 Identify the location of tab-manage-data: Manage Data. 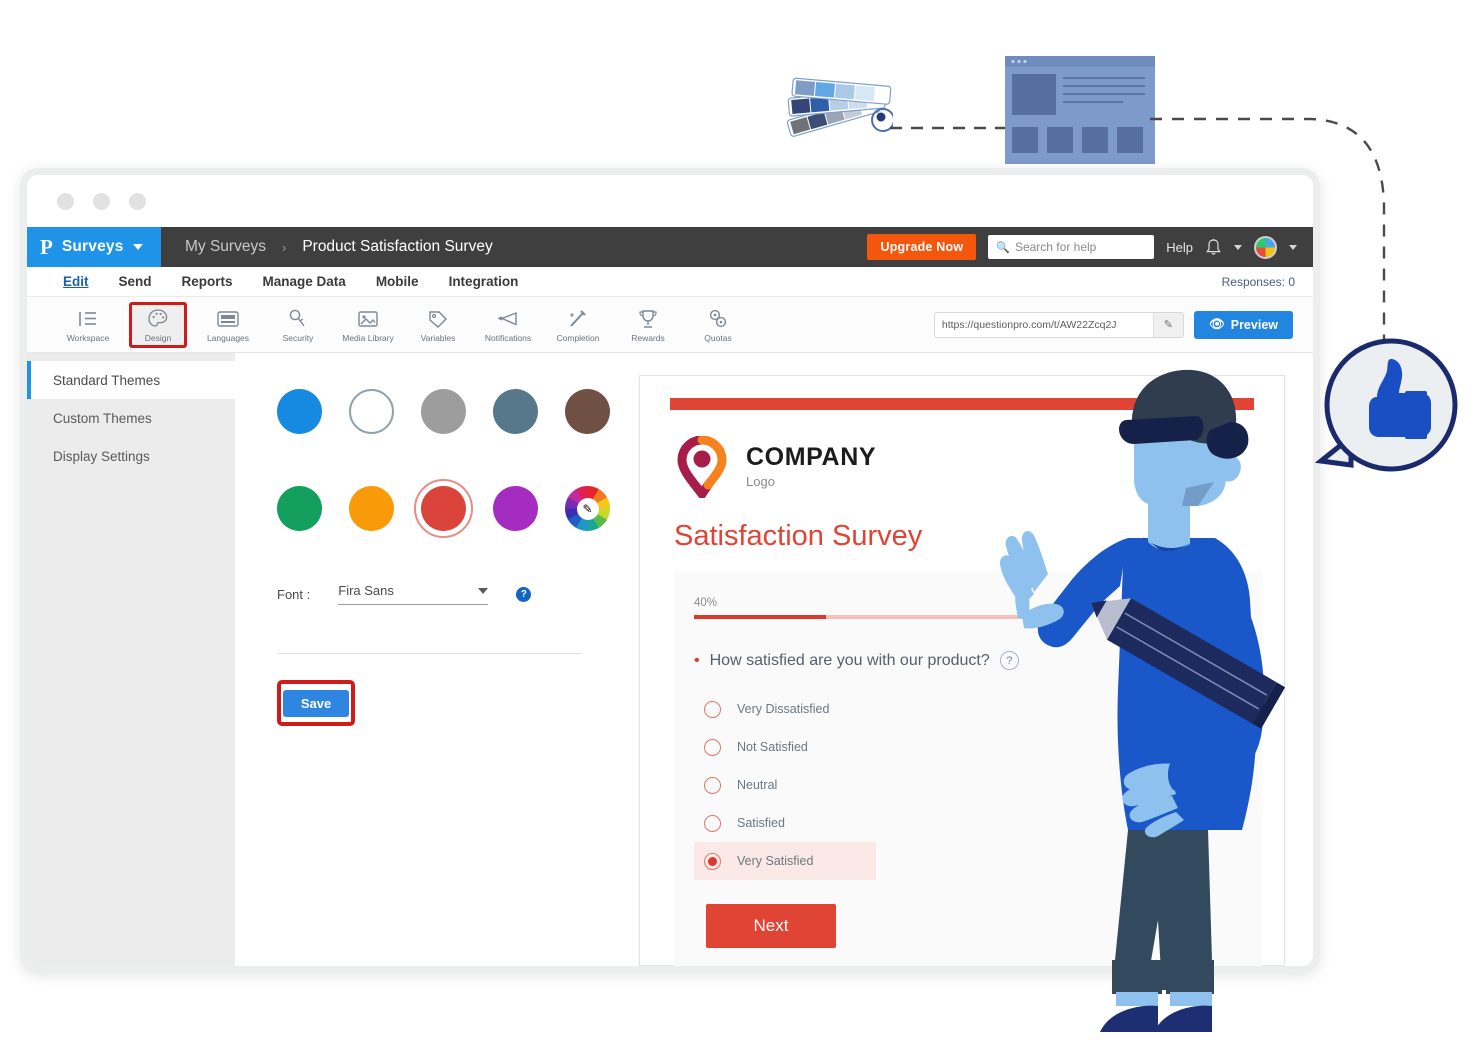
(304, 281).